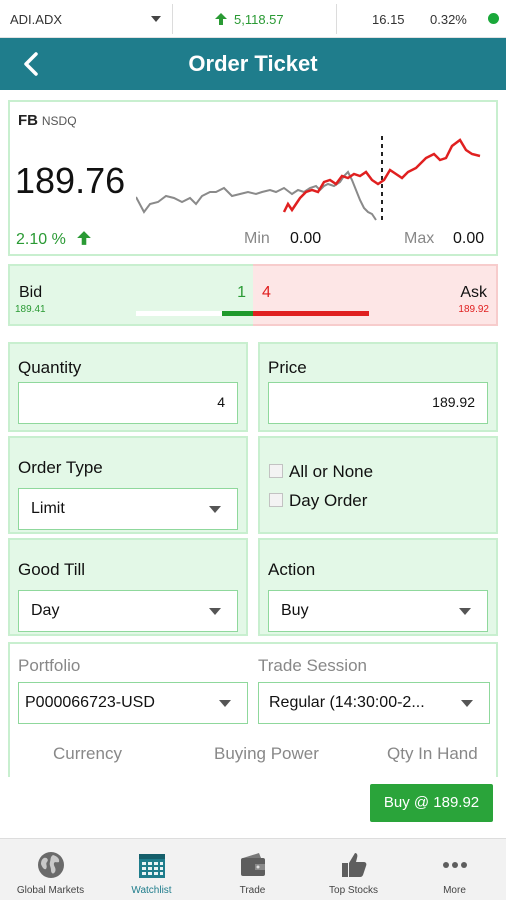 The image size is (506, 901). I want to click on nav-more: More, so click(454, 870).